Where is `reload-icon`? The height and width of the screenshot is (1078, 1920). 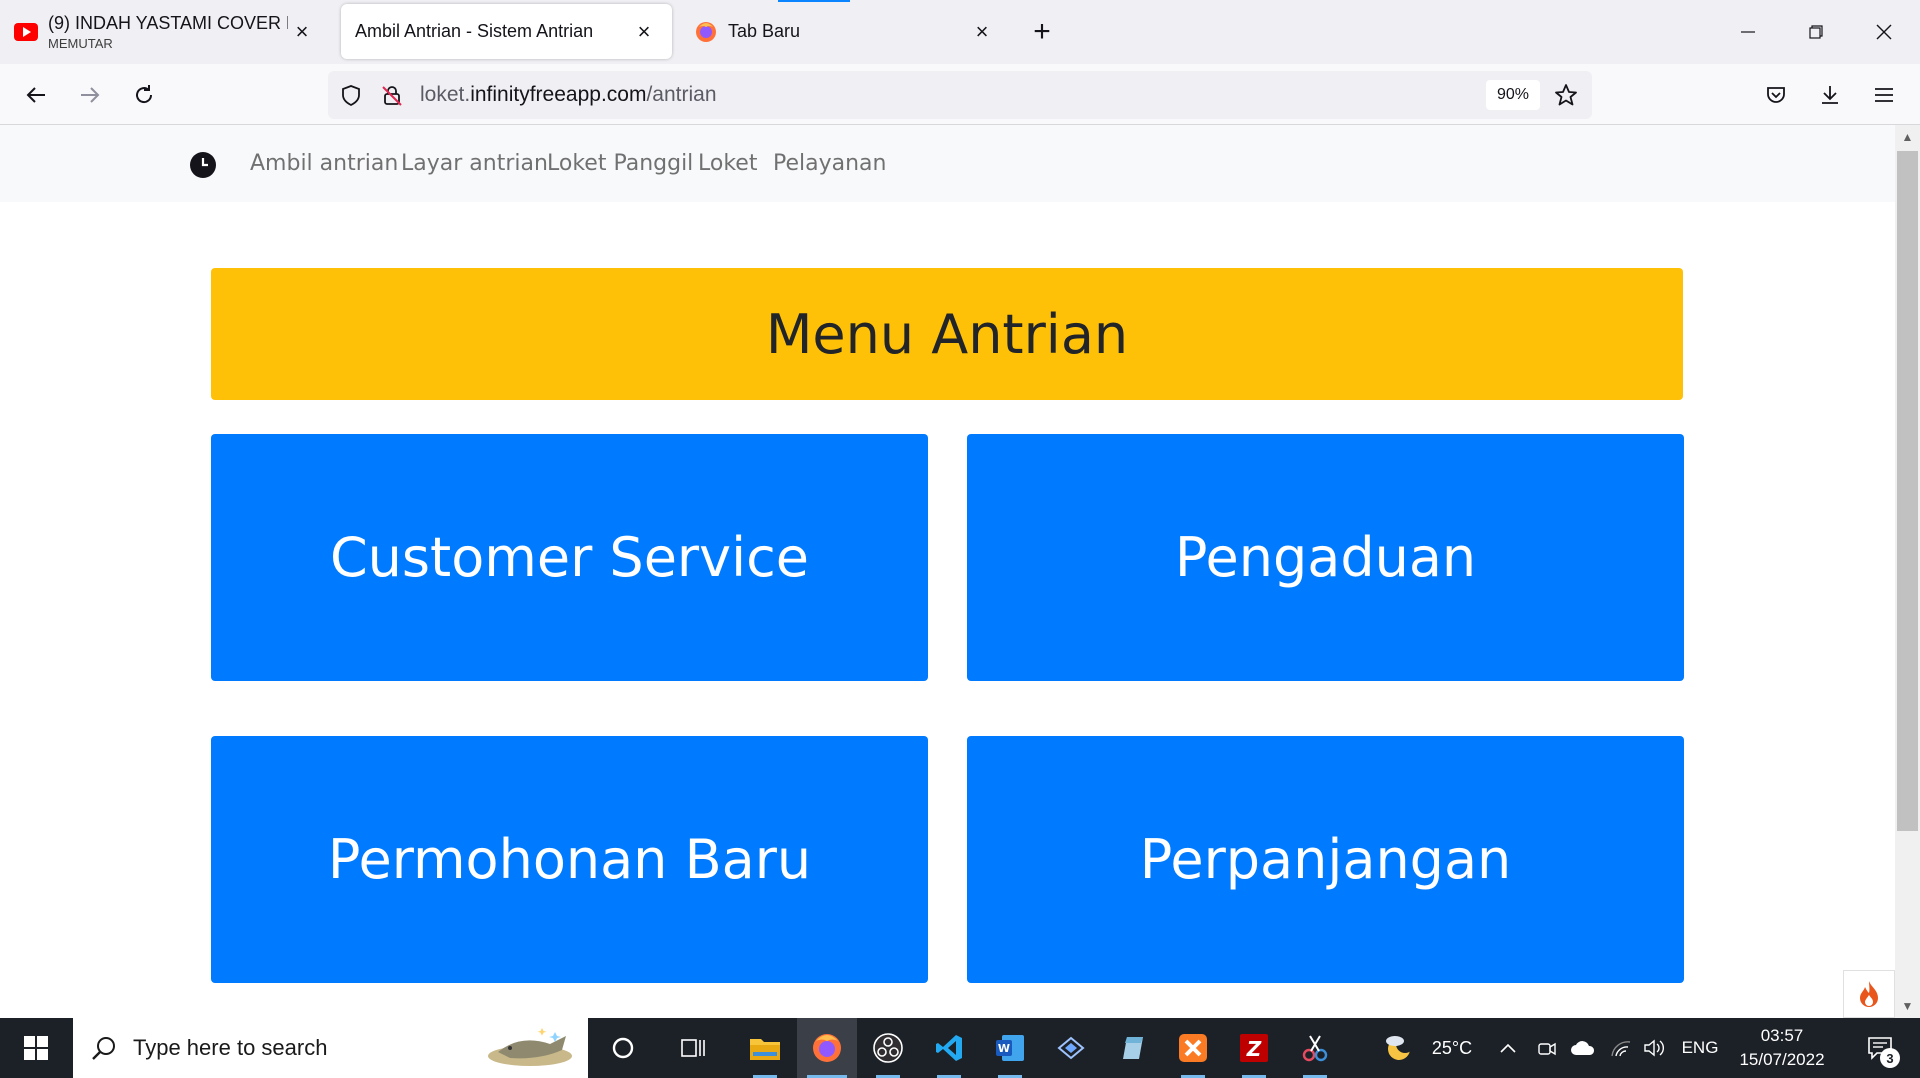 reload-icon is located at coordinates (144, 94).